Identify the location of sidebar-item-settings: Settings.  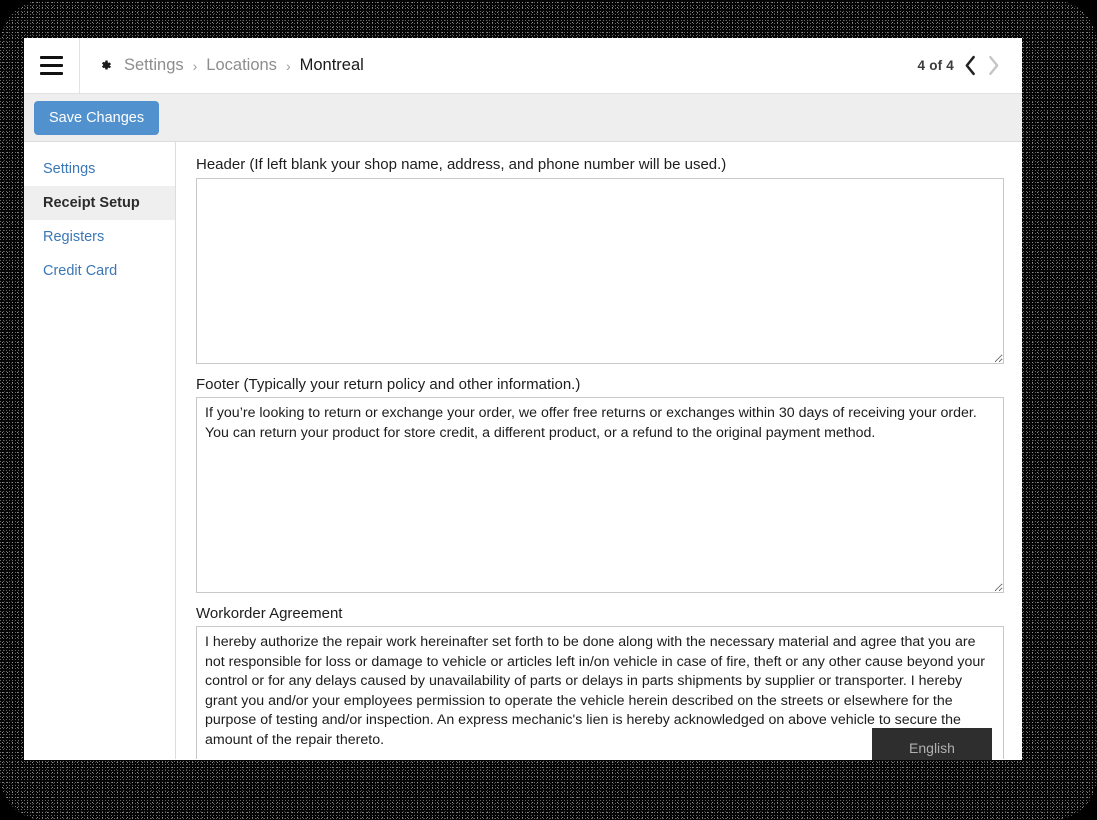
(99, 169).